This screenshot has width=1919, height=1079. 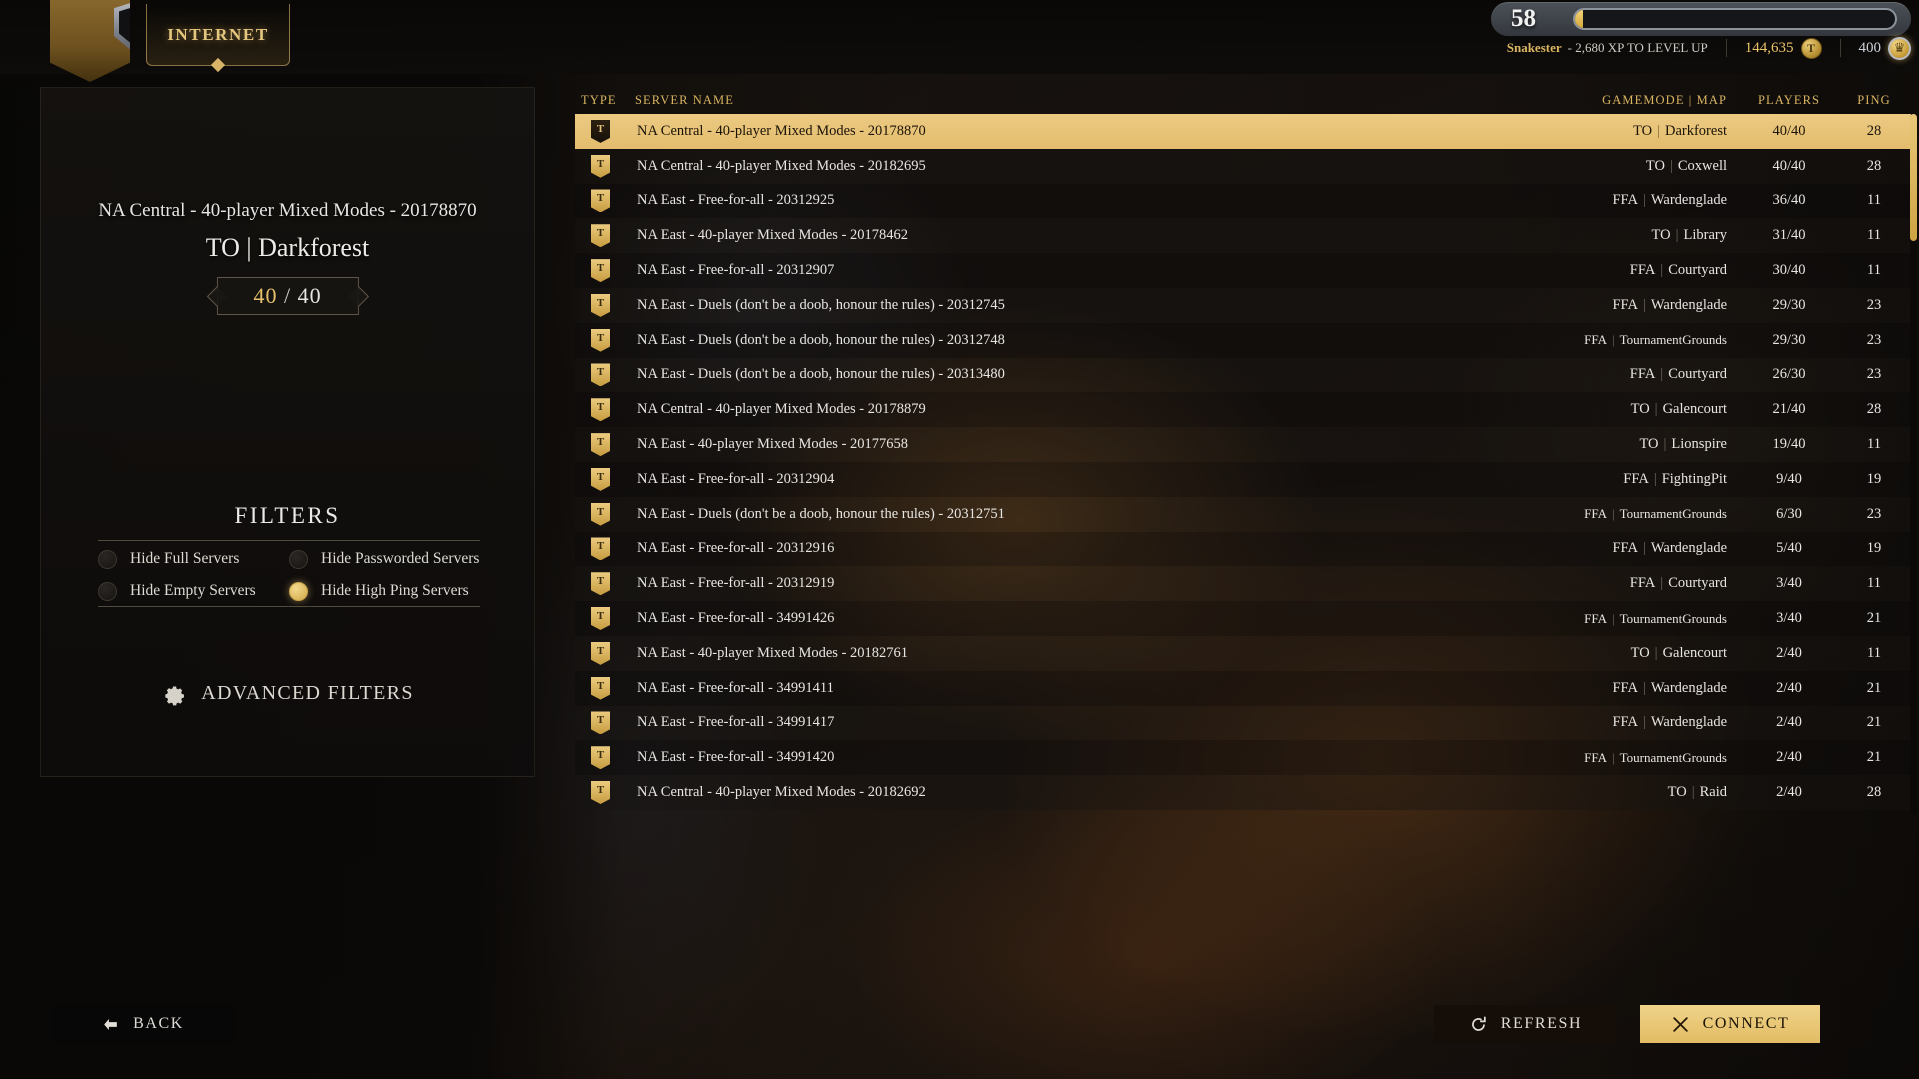 What do you see at coordinates (1789, 100) in the screenshot?
I see `column-header-players: PLAYERS` at bounding box center [1789, 100].